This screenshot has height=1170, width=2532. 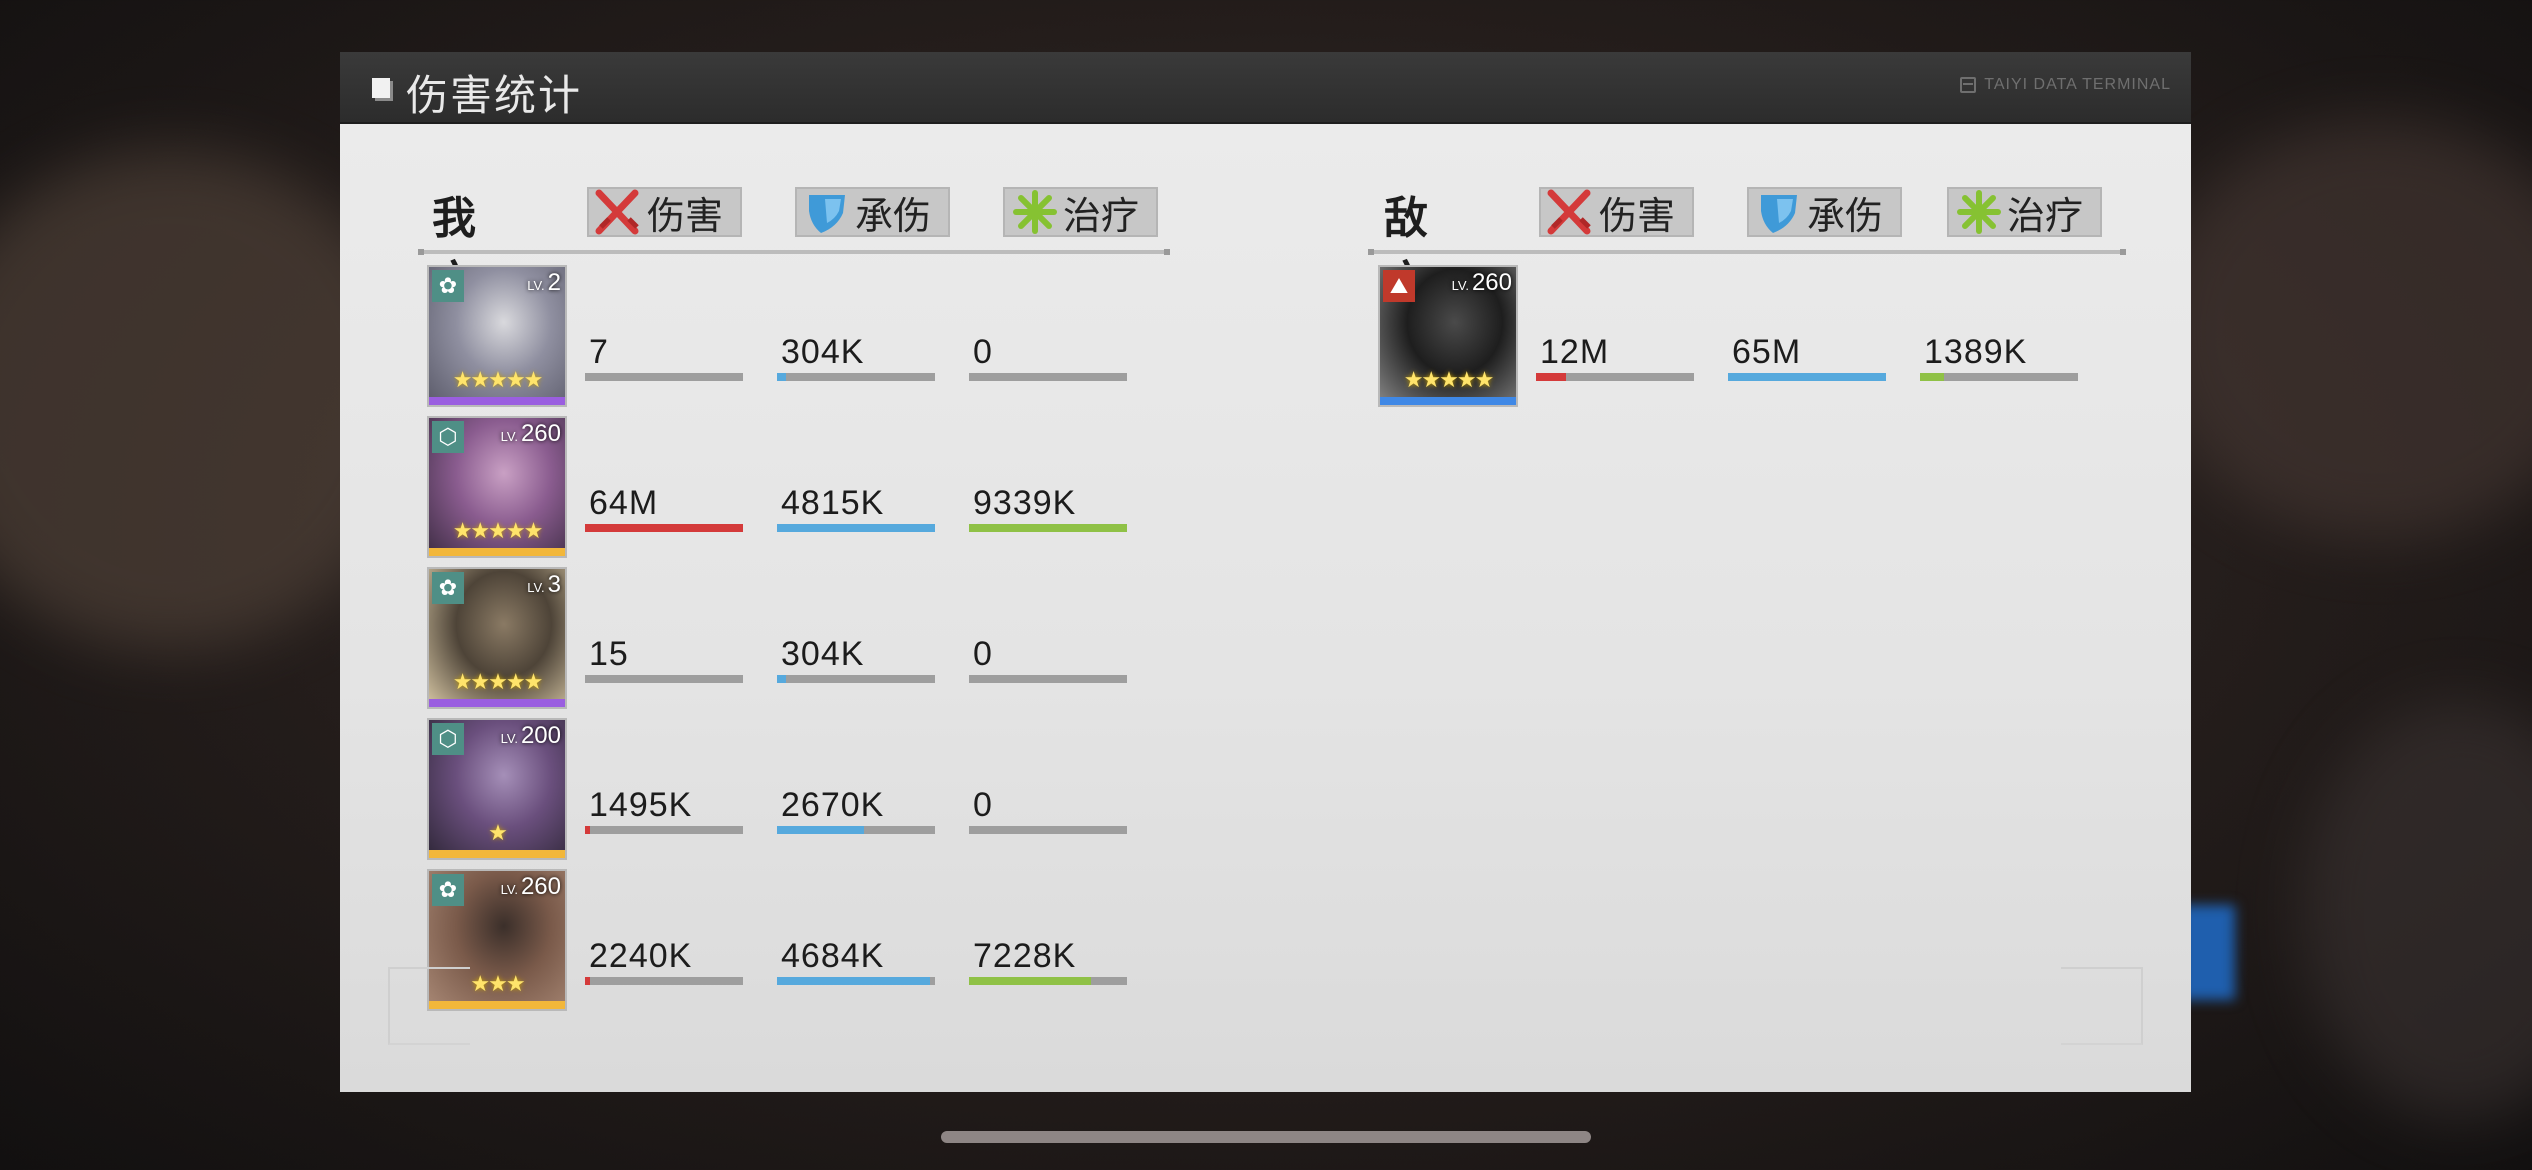 I want to click on terminal-icon, so click(x=1968, y=85).